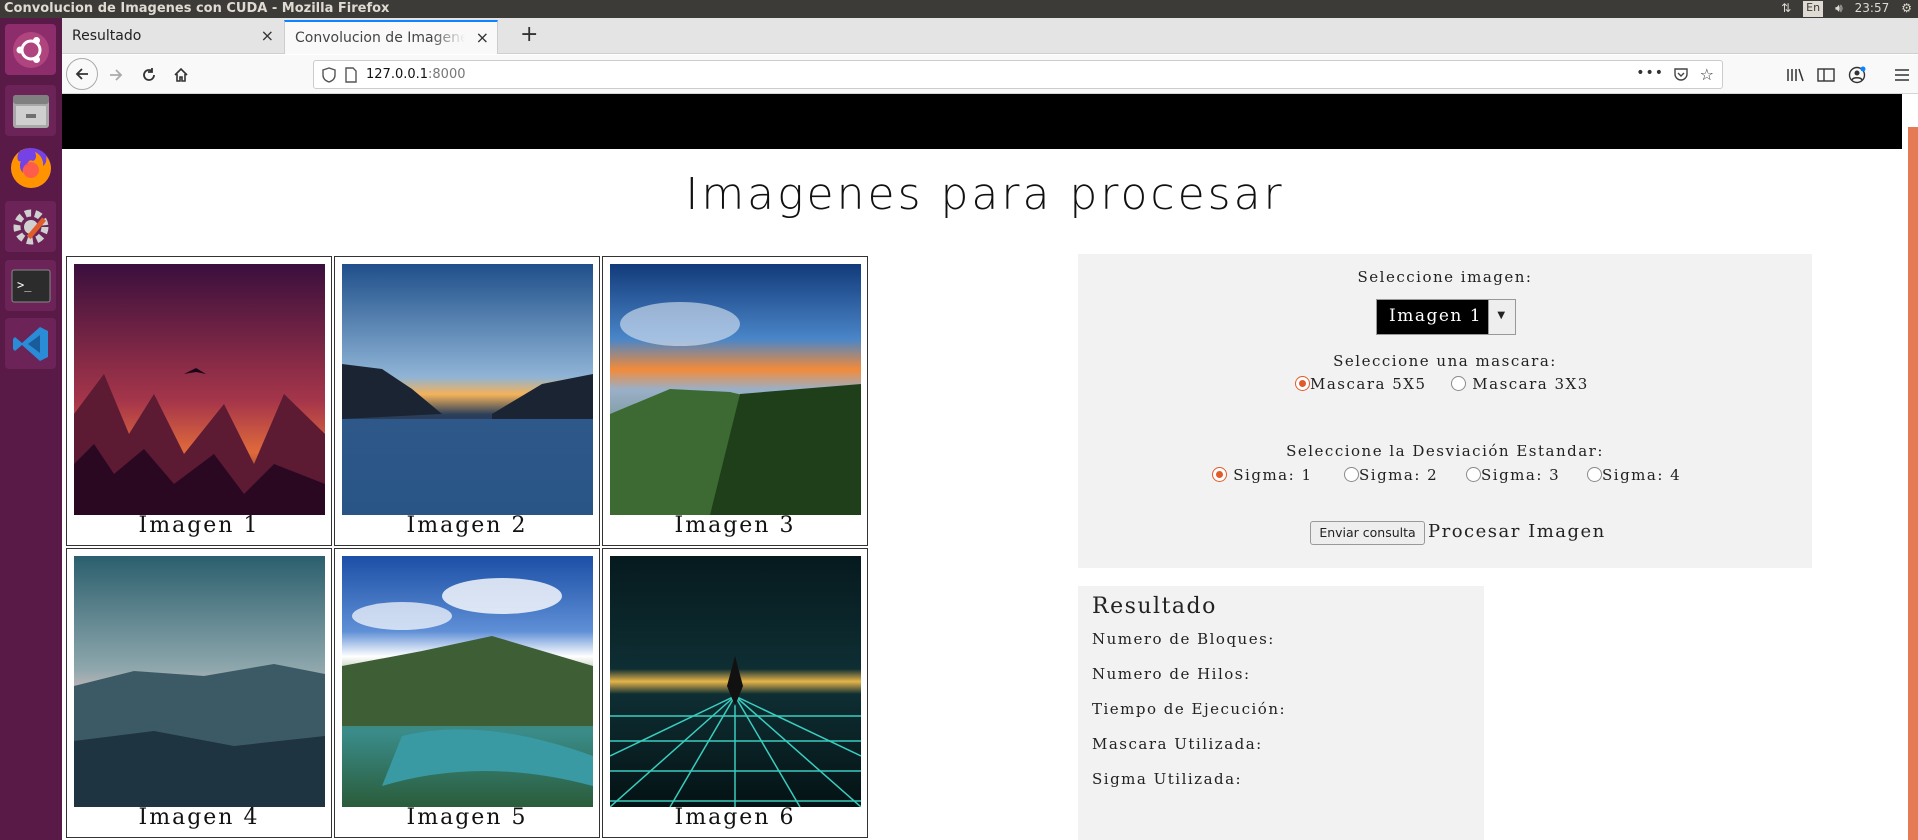 Image resolution: width=1918 pixels, height=840 pixels. Describe the element at coordinates (1167, 779) in the screenshot. I see `result-sigma: Sigma Utilizada:` at that location.